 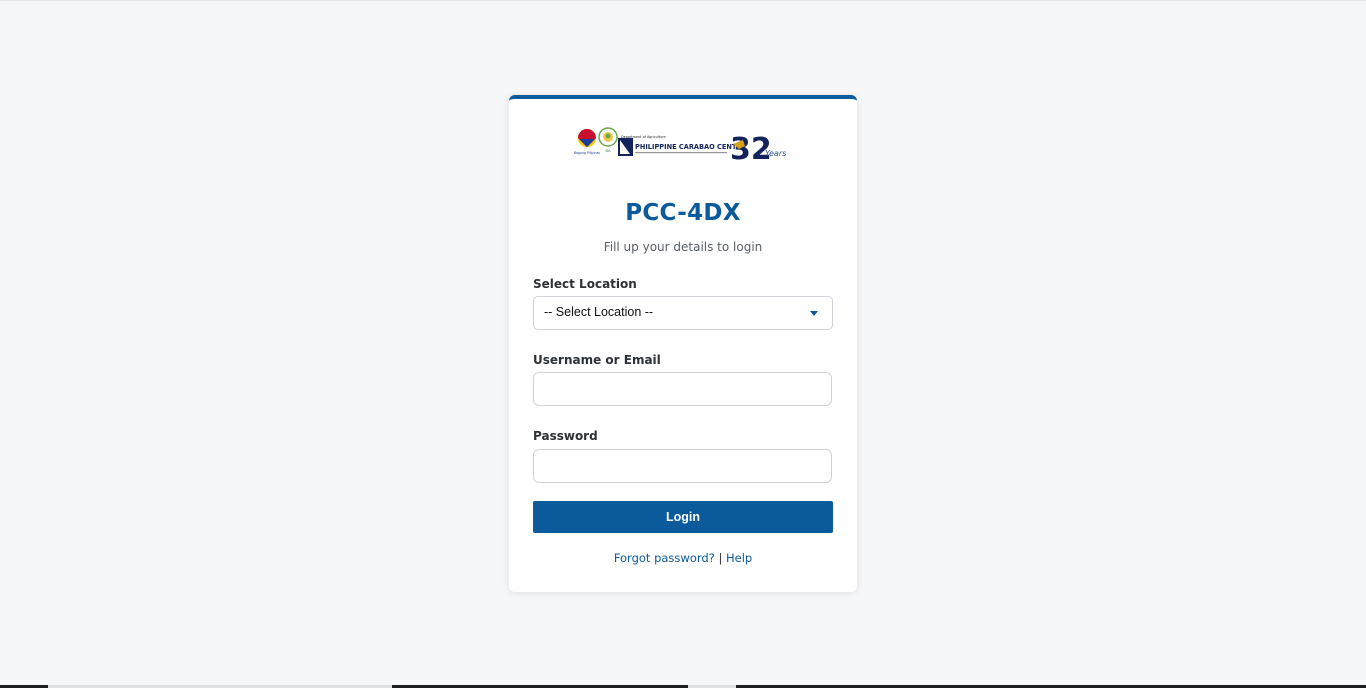 I want to click on location-label: Select Location, so click(x=585, y=284).